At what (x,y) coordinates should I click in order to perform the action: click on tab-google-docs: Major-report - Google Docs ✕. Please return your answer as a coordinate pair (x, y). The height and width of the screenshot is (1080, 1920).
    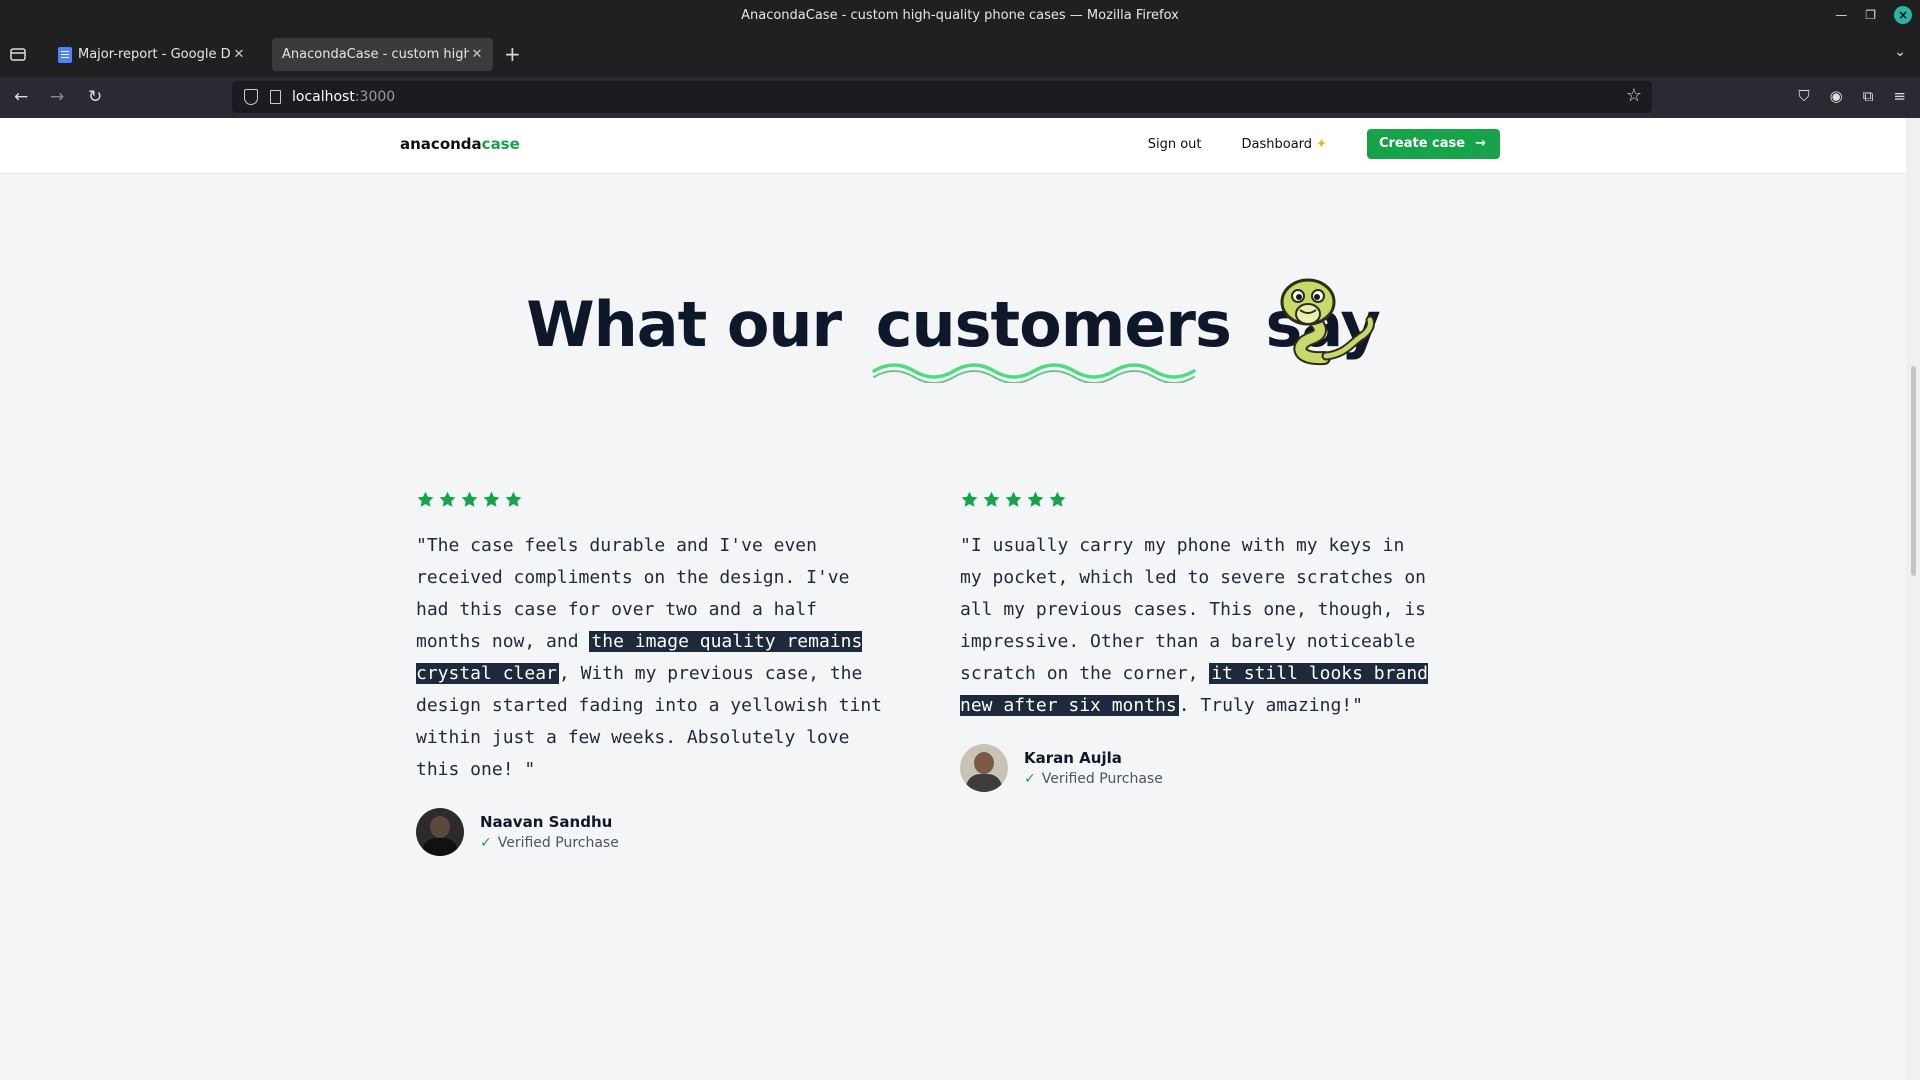
    Looking at the image, I should click on (152, 54).